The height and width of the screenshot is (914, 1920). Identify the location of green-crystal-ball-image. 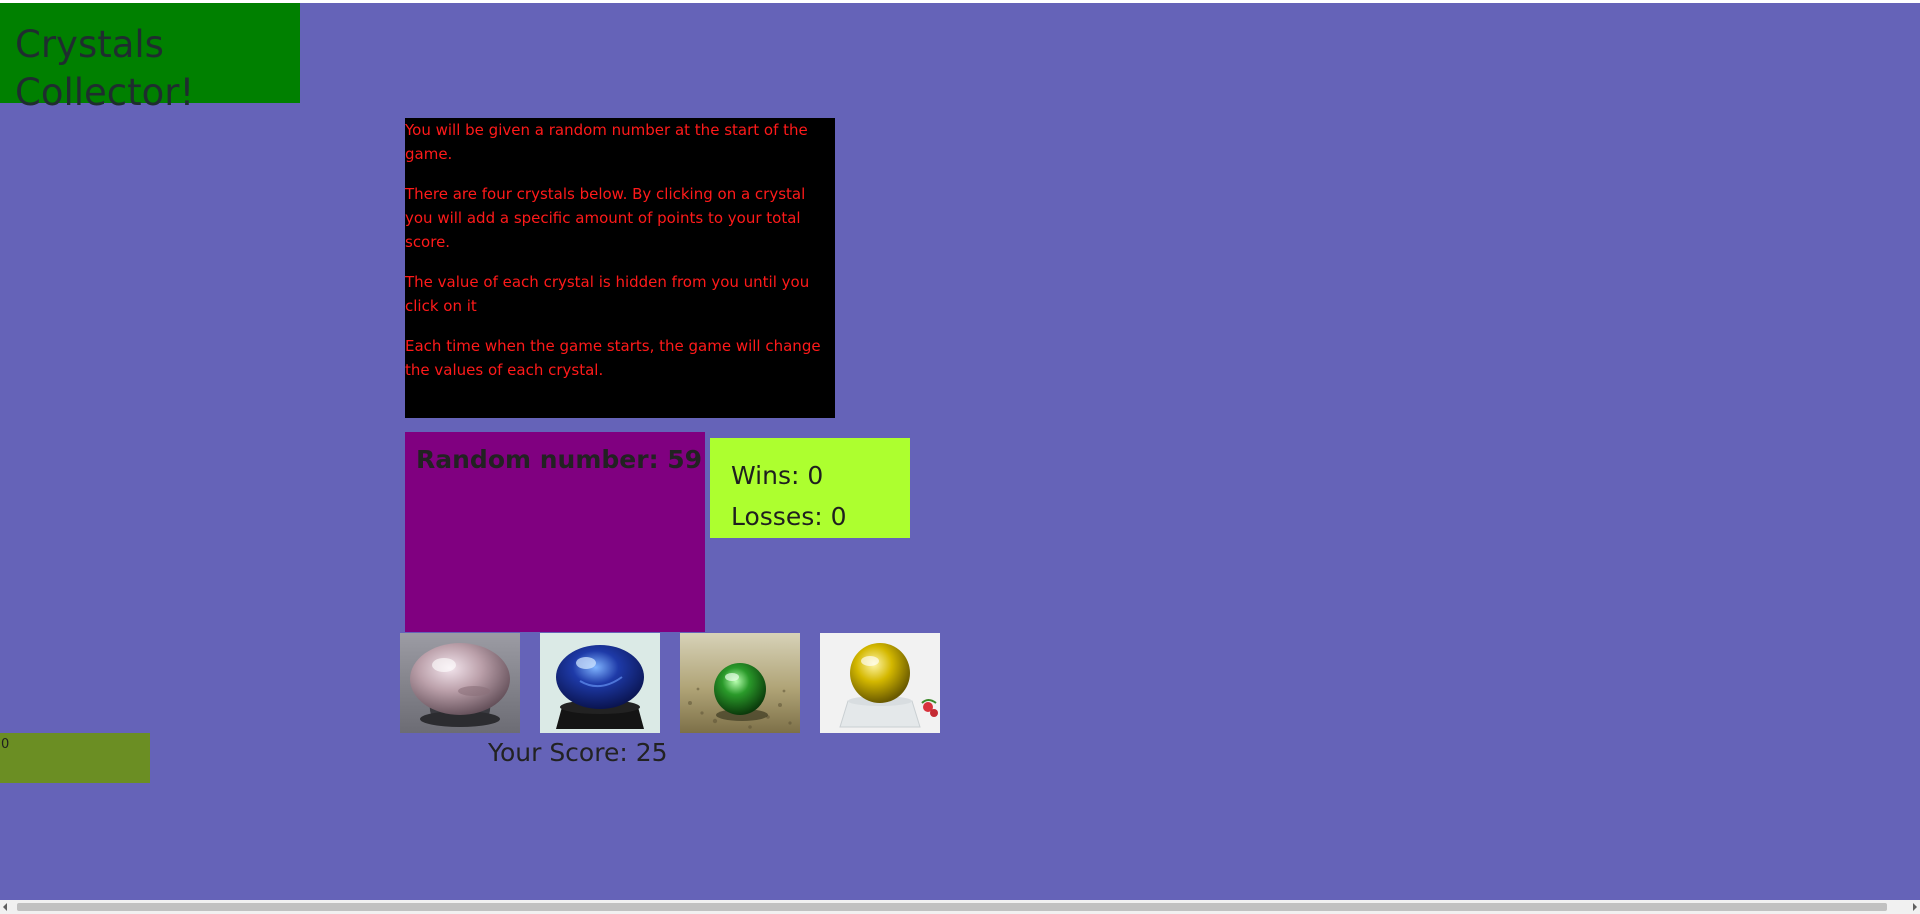
(740, 683).